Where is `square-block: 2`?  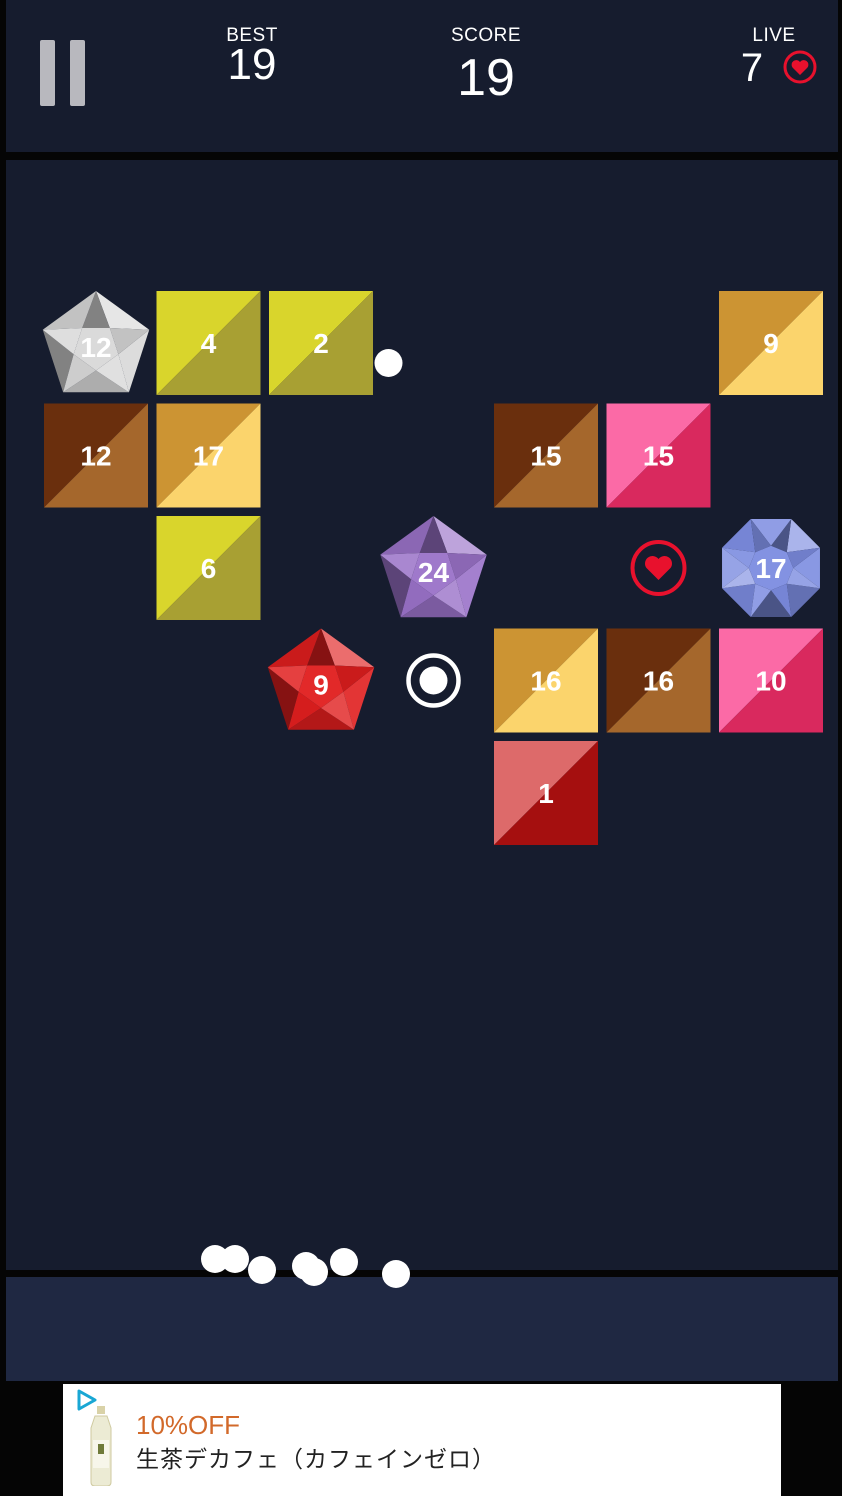
square-block: 2 is located at coordinates (321, 343).